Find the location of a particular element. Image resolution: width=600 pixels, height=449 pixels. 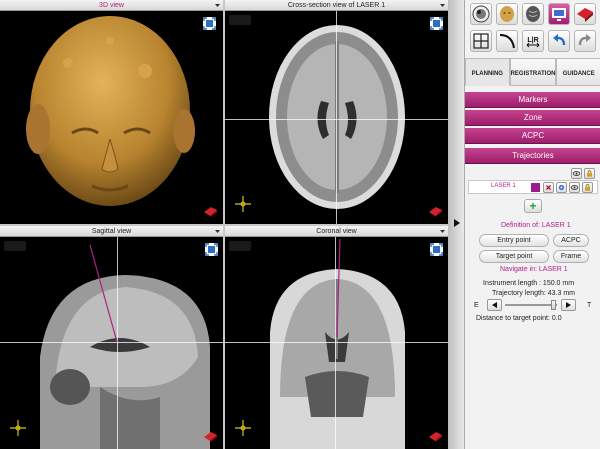

trajectory-row: LASER 1 is located at coordinates (533, 187).